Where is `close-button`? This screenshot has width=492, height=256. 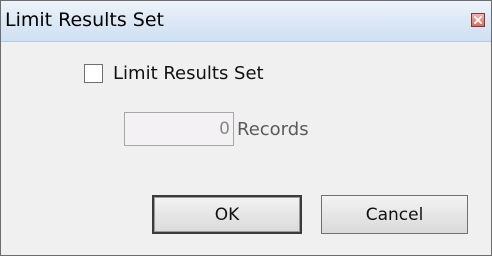
close-button is located at coordinates (478, 20).